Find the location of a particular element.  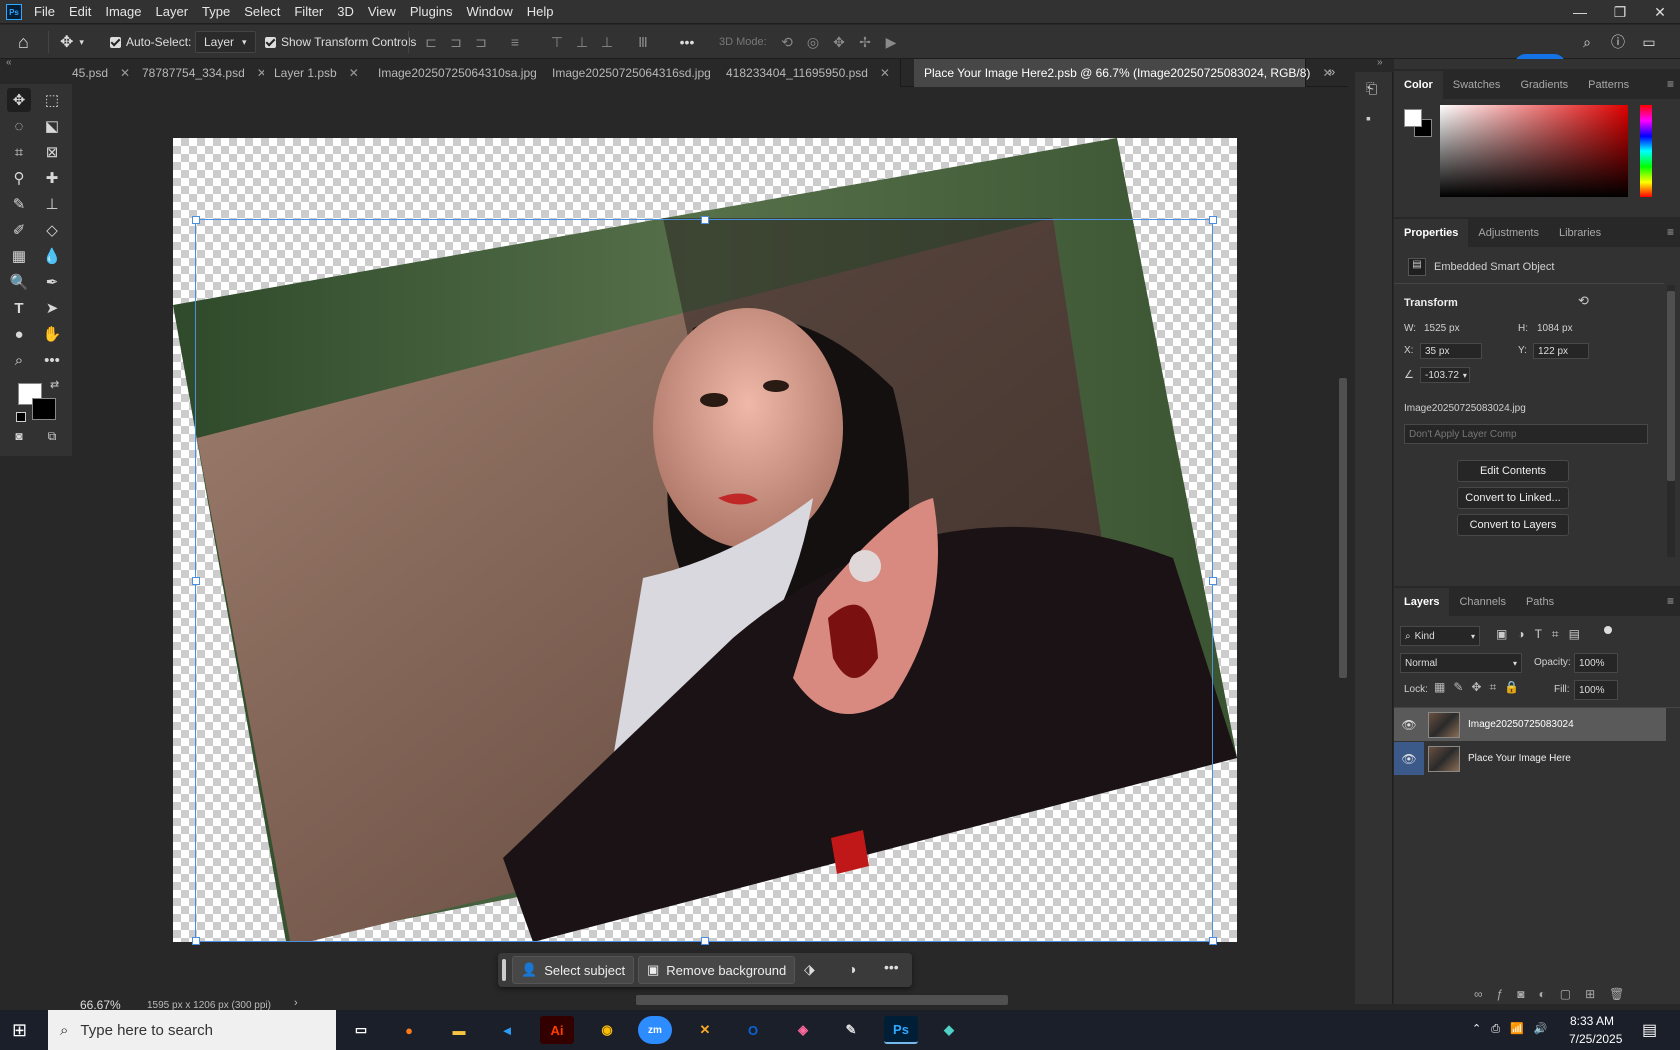

clock-time: 8:33 AM is located at coordinates (1592, 1021).